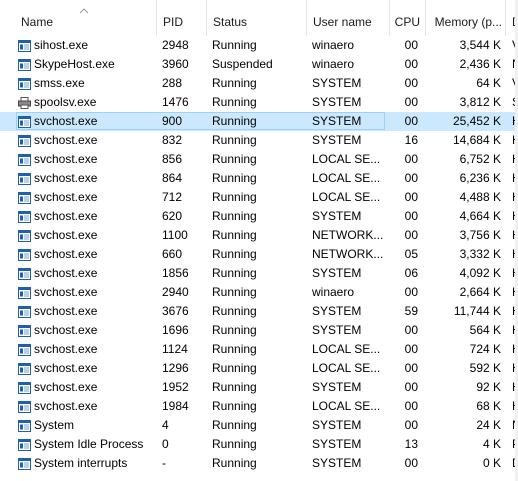 The image size is (518, 481). I want to click on process-name: System, so click(54, 425).